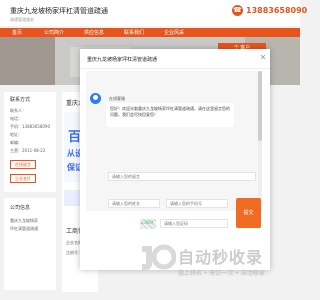 The height and width of the screenshot is (300, 320). I want to click on watermark-text: 自动秒收录, so click(221, 257).